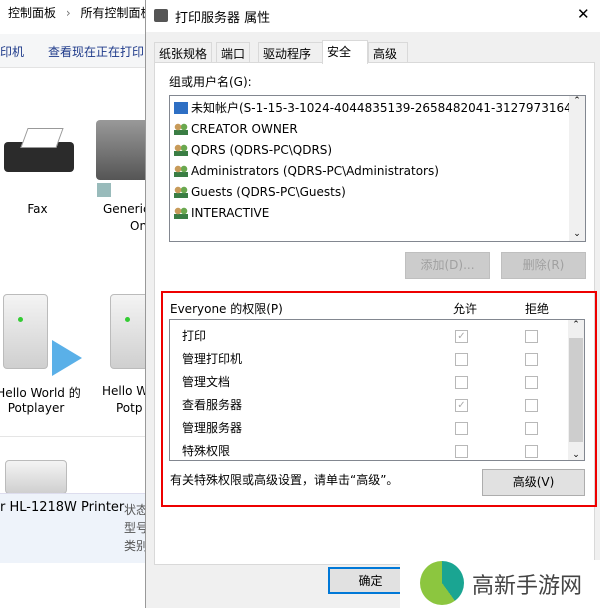  I want to click on user-name: INTERACTIVE, so click(230, 213).